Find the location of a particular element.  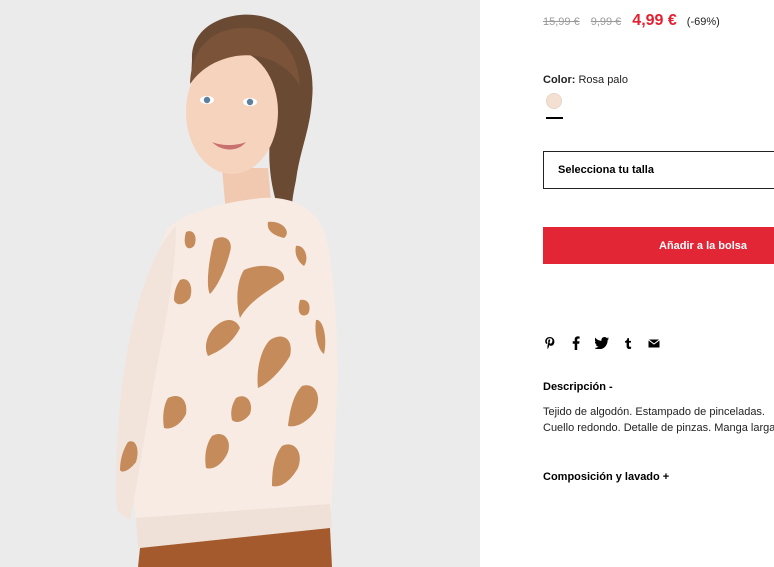

color-label: Color: is located at coordinates (559, 80).